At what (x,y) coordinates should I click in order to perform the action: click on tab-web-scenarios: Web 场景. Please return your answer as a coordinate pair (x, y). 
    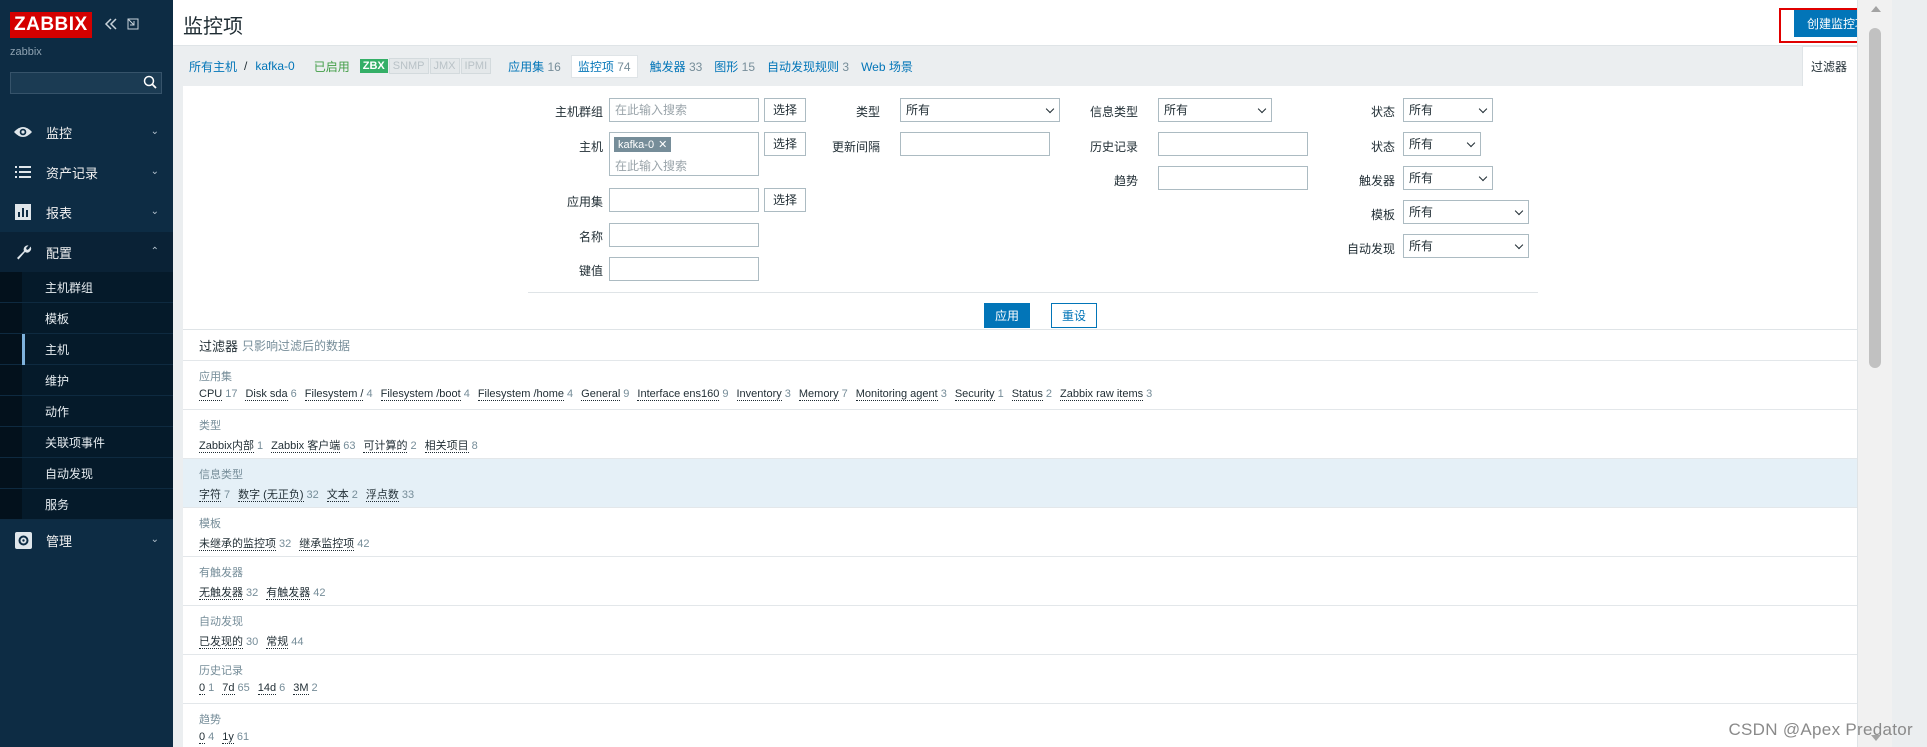
    Looking at the image, I should click on (887, 66).